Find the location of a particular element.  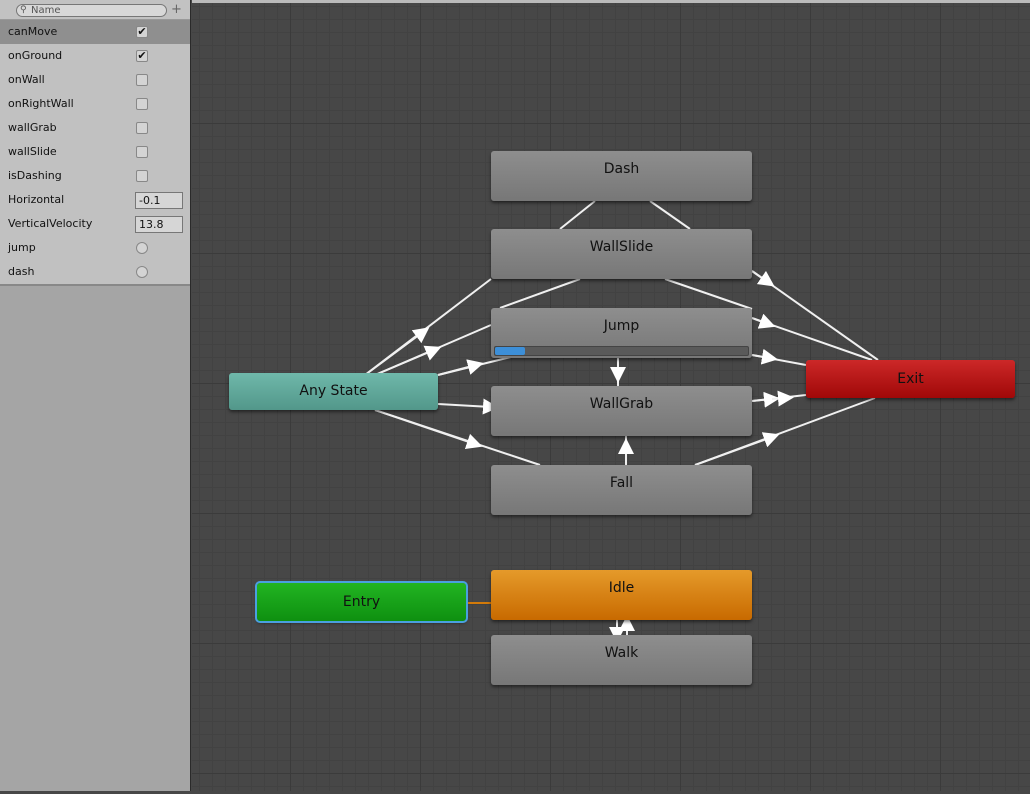

parameter-row: canMove ✔ is located at coordinates (95, 32).